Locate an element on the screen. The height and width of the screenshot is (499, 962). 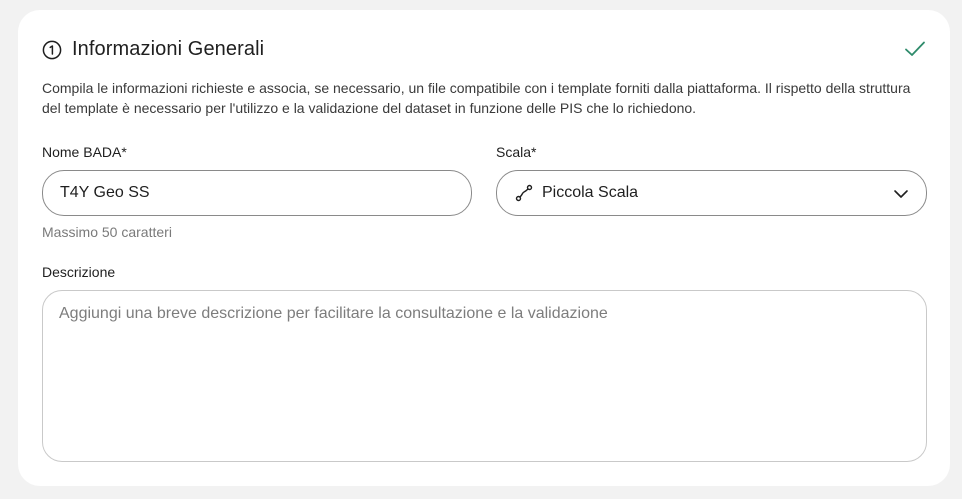
scale-select: Piccola Scala is located at coordinates (711, 193).